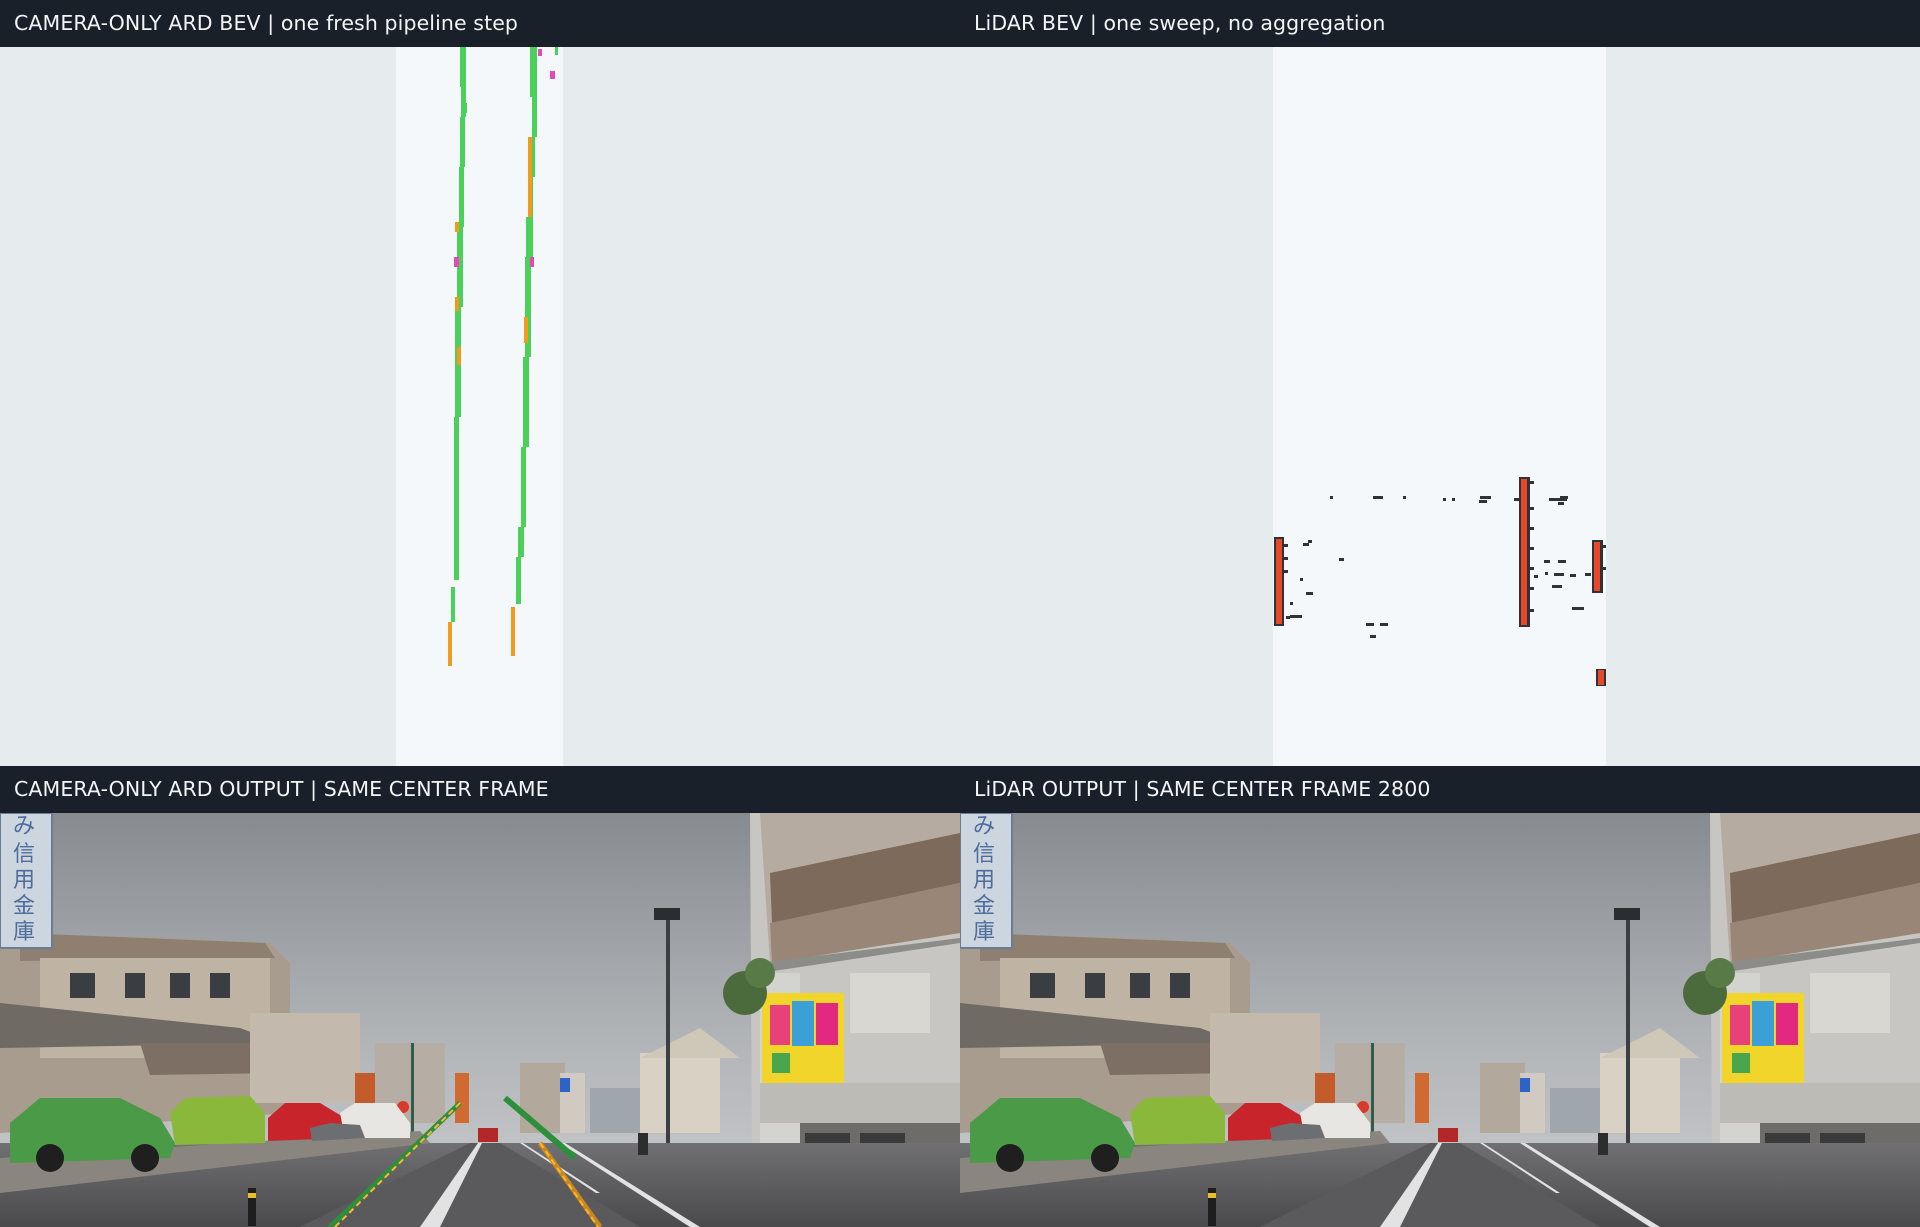 This screenshot has height=1227, width=1920. I want to click on lidar-right-cluster, so click(1595, 613).